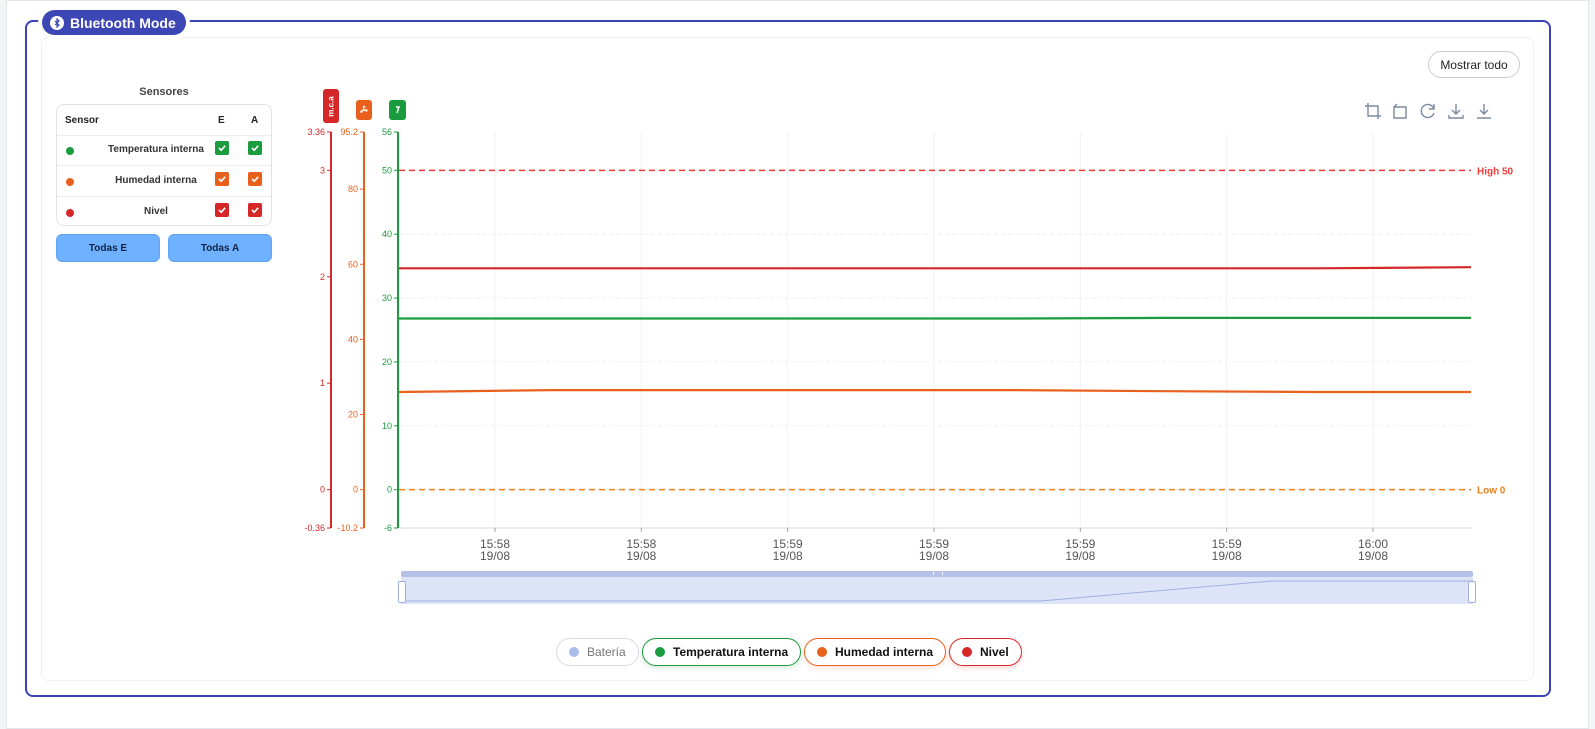 This screenshot has height=729, width=1595. What do you see at coordinates (1474, 64) in the screenshot?
I see `show-all-button: Mostrar todo` at bounding box center [1474, 64].